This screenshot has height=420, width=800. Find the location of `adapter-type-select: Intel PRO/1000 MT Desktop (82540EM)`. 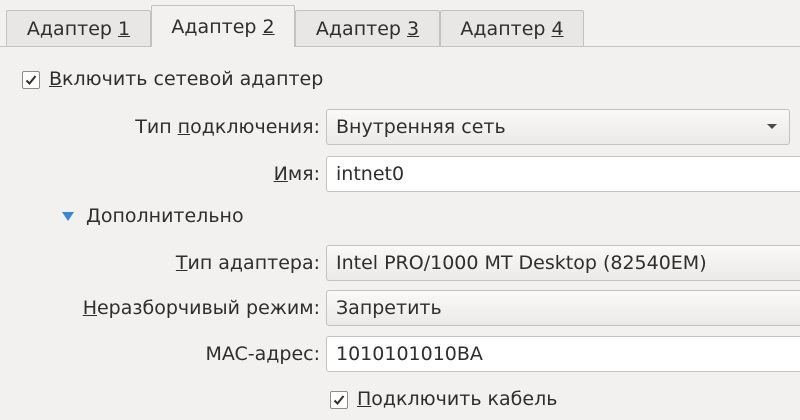

adapter-type-select: Intel PRO/1000 MT Desktop (82540EM) is located at coordinates (563, 263).